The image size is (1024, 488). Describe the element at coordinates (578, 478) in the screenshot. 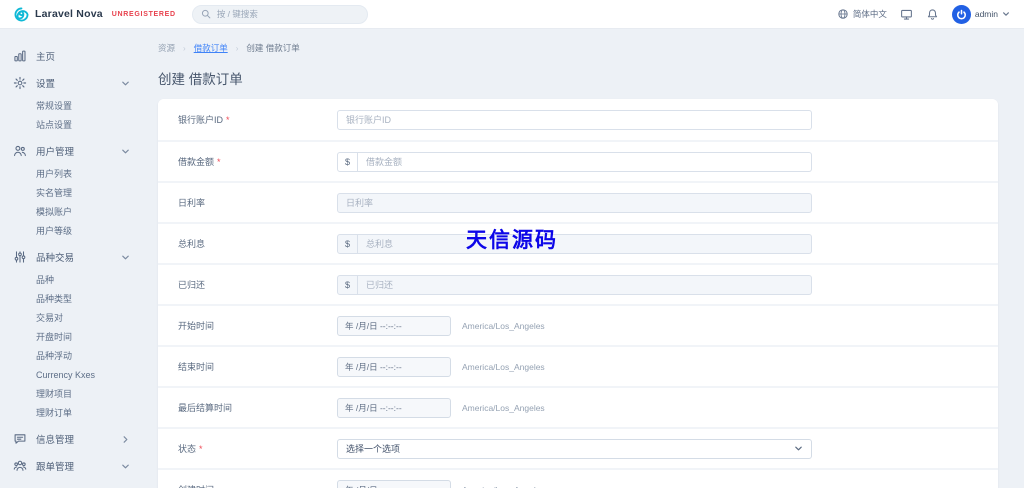

I see `form-row-created-time: 创建时间年 /月/日 --:--:-- America/Los_Angeles` at that location.